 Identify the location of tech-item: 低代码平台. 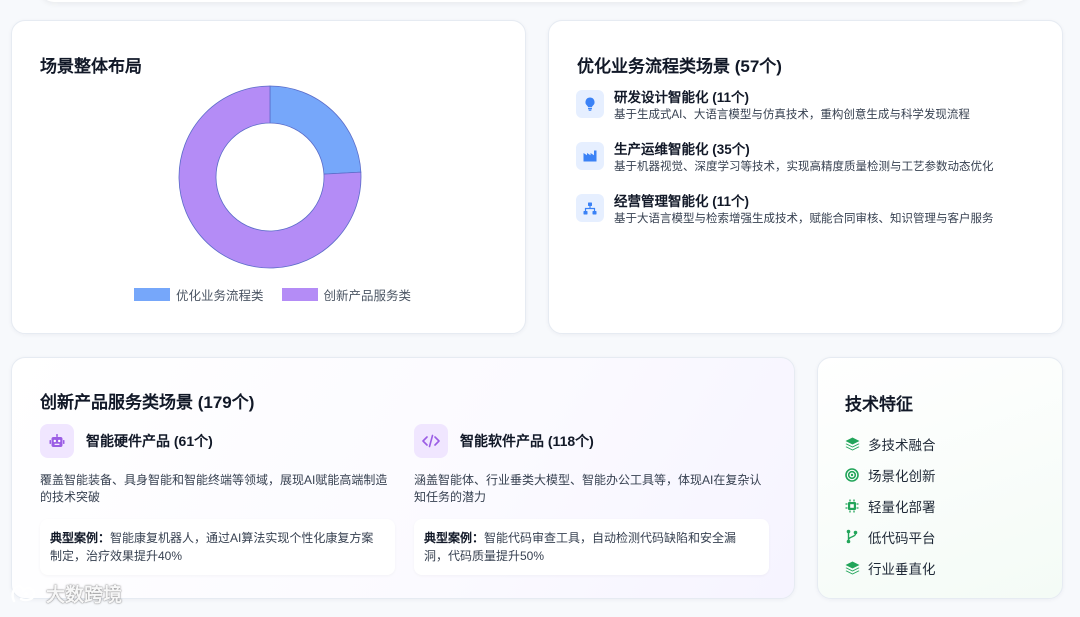
(890, 536).